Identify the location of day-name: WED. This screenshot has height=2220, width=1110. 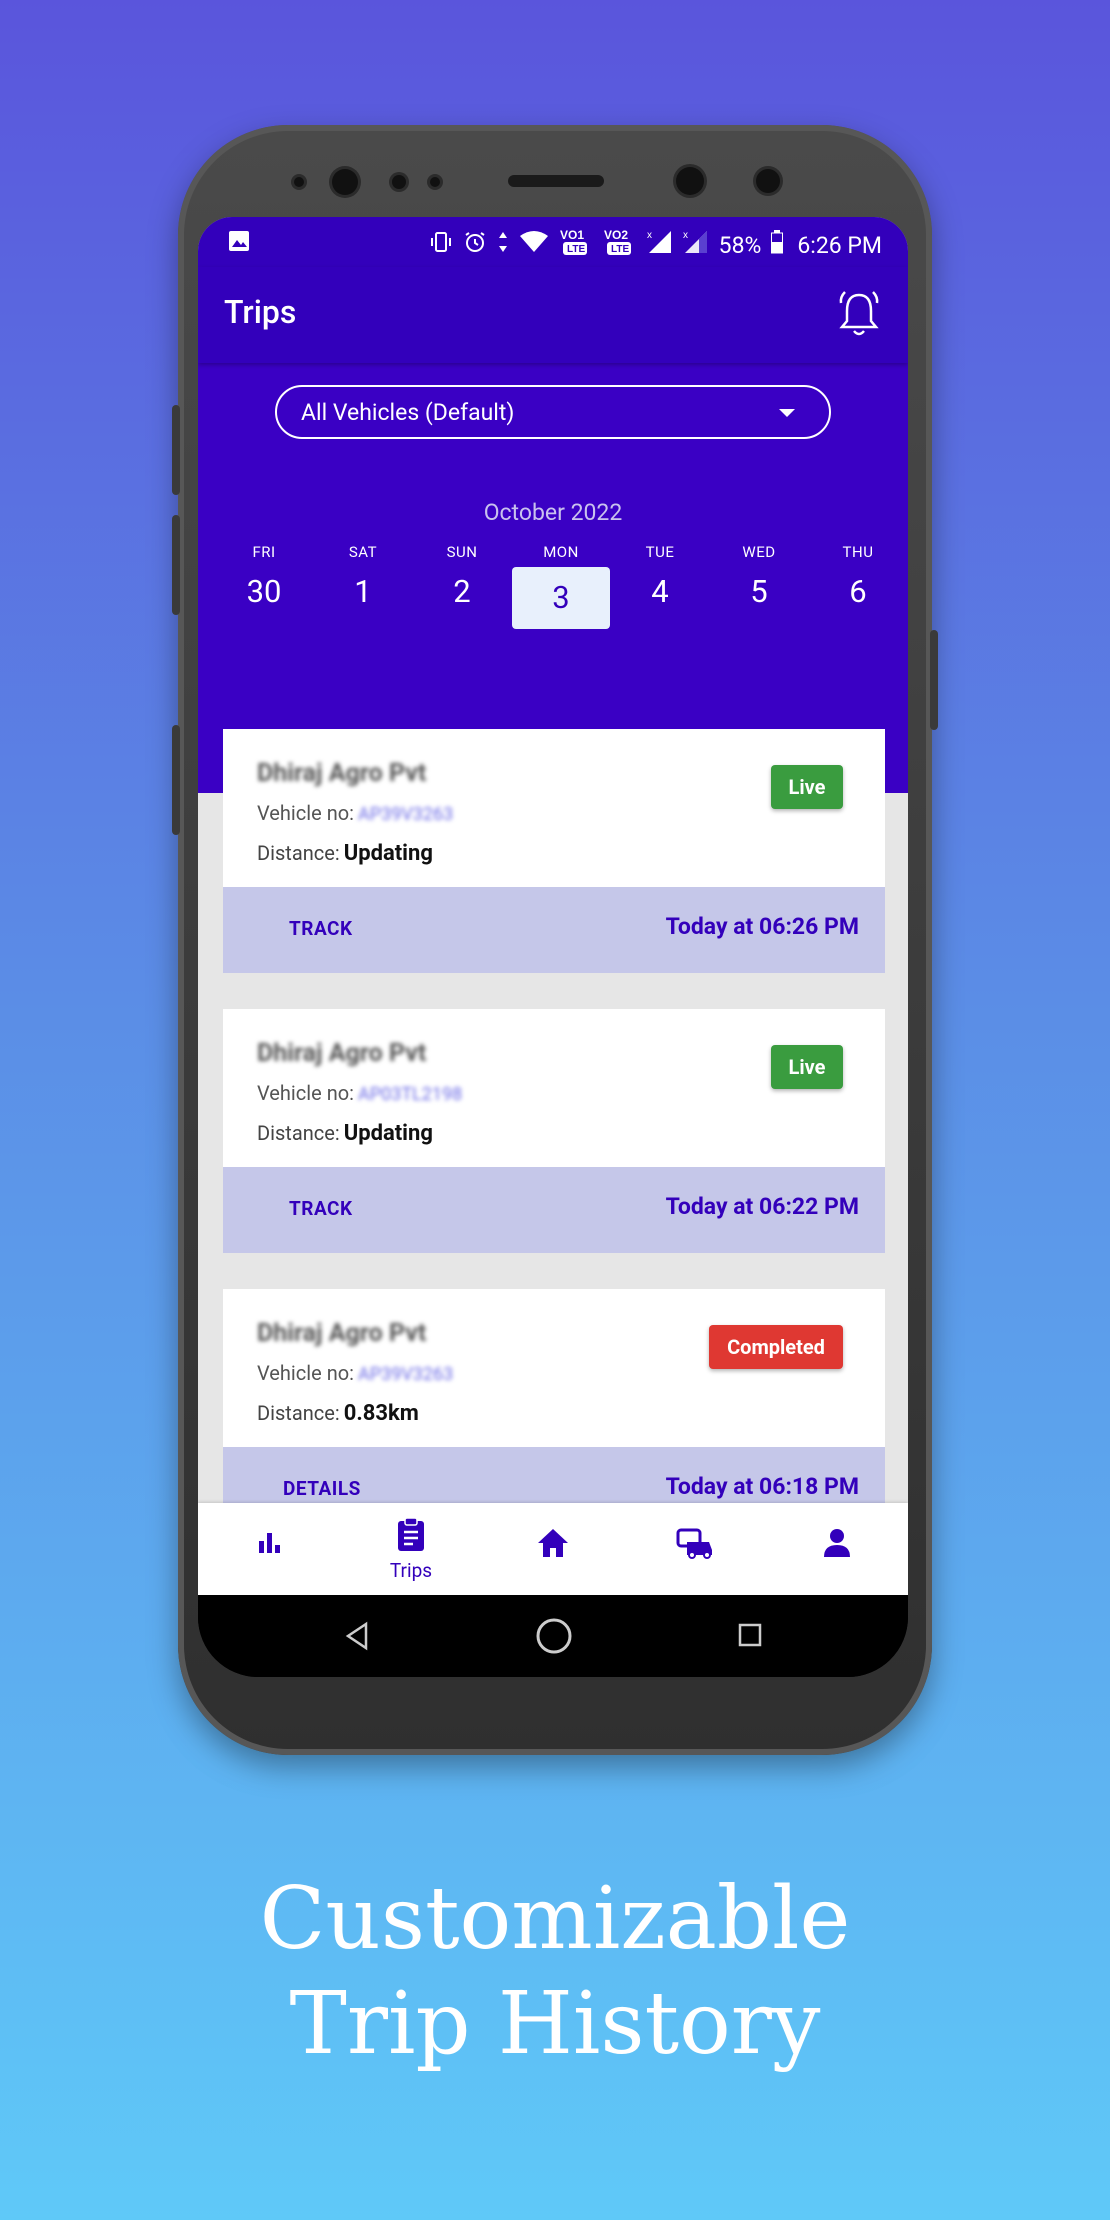
(759, 552).